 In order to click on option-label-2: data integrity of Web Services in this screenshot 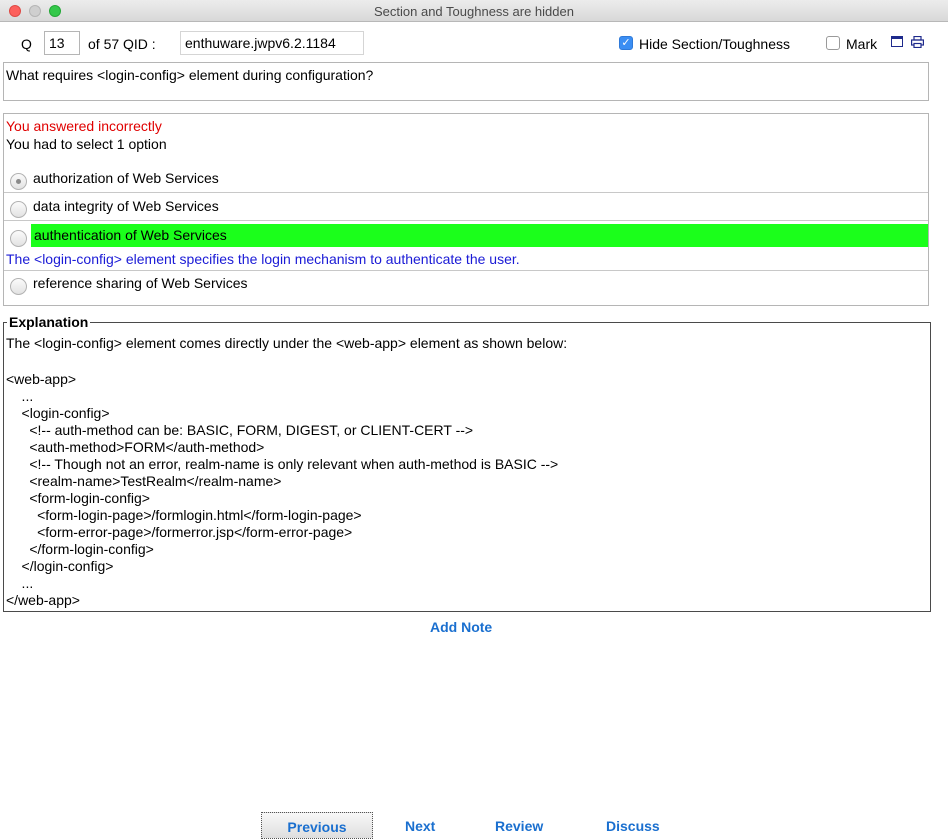, I will do `click(126, 206)`.